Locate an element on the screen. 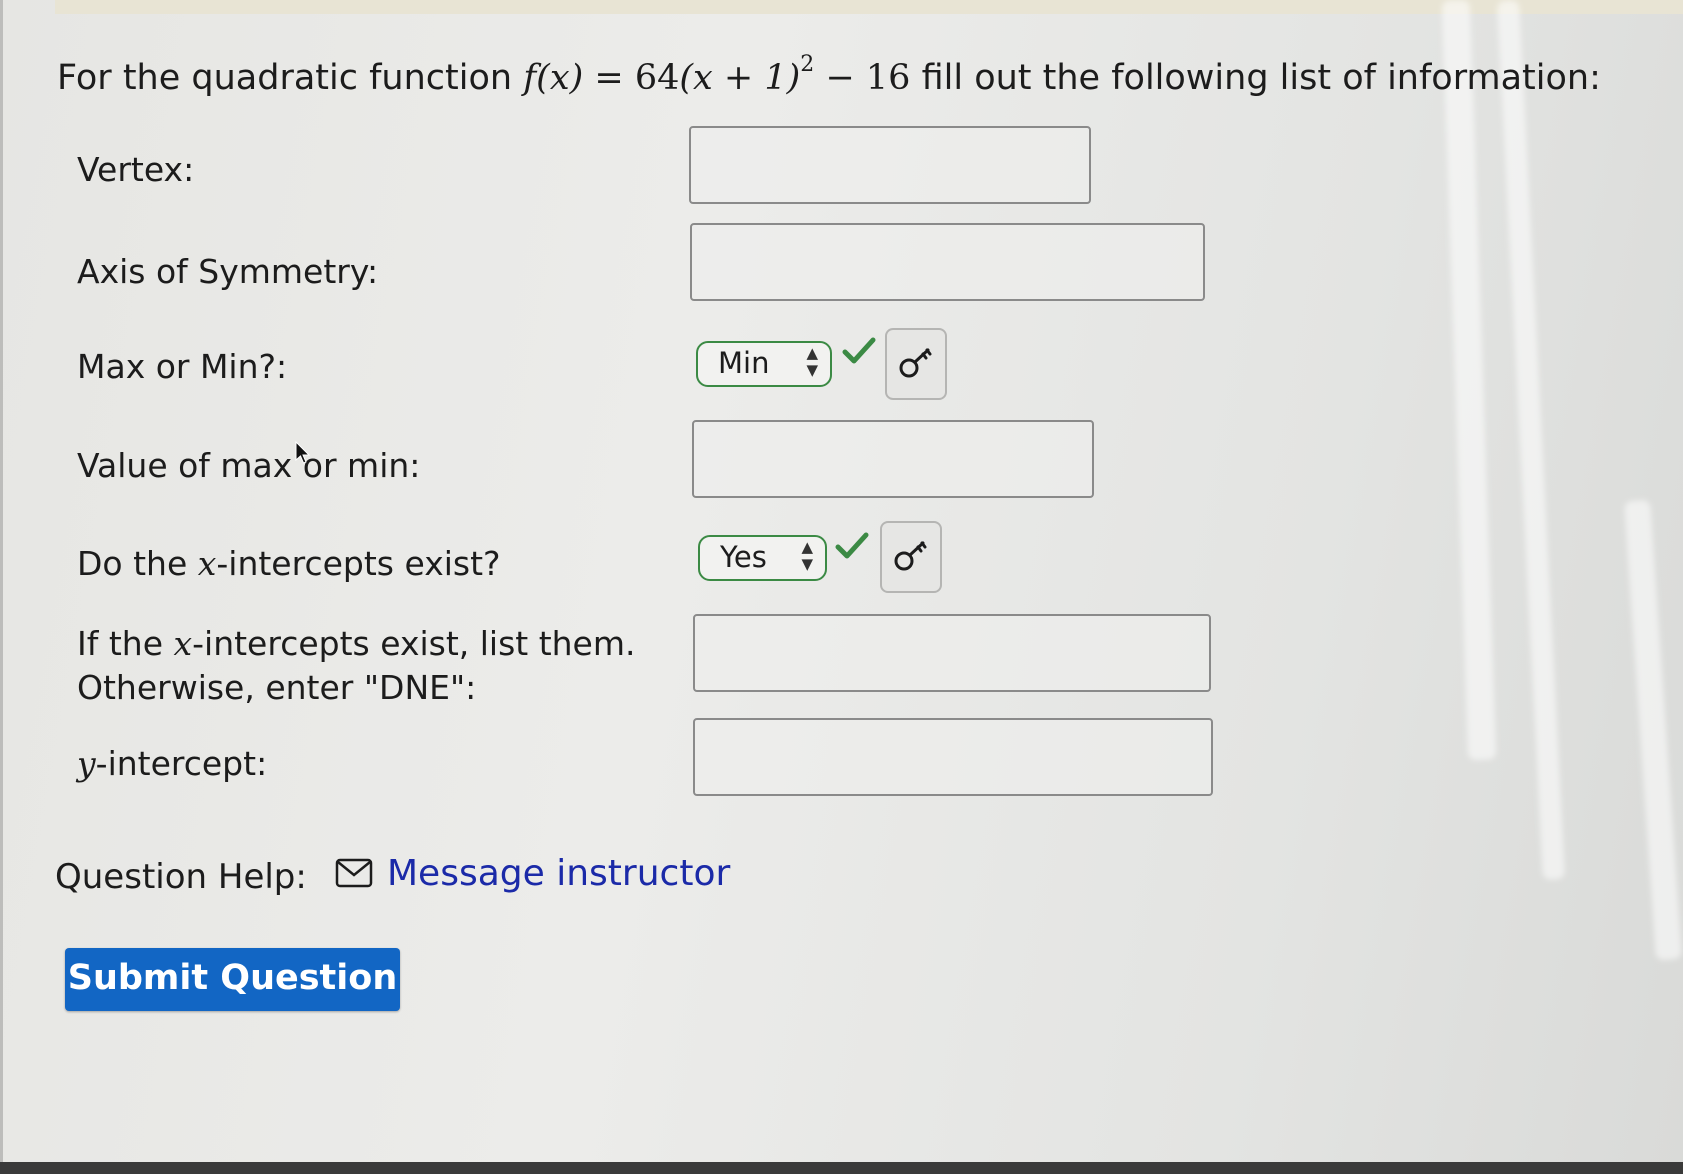 This screenshot has width=1683, height=1174. x-intercepts-input is located at coordinates (952, 653).